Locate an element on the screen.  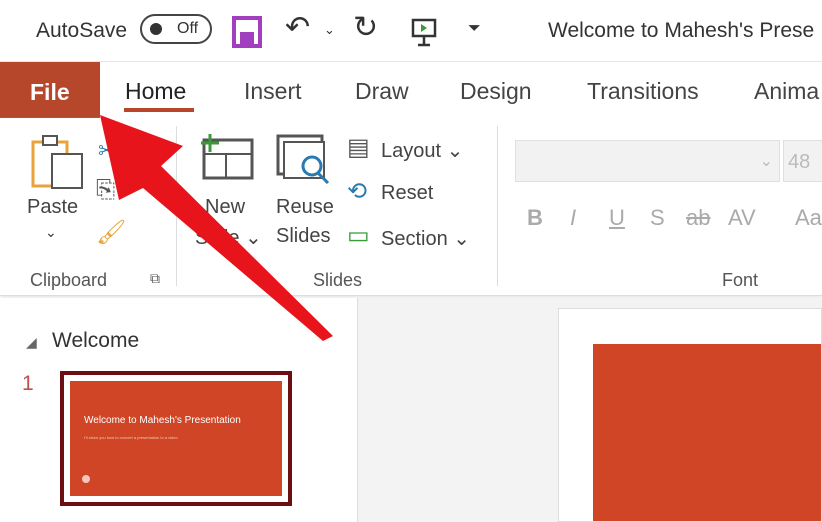
tab-design: Design is located at coordinates (496, 91).